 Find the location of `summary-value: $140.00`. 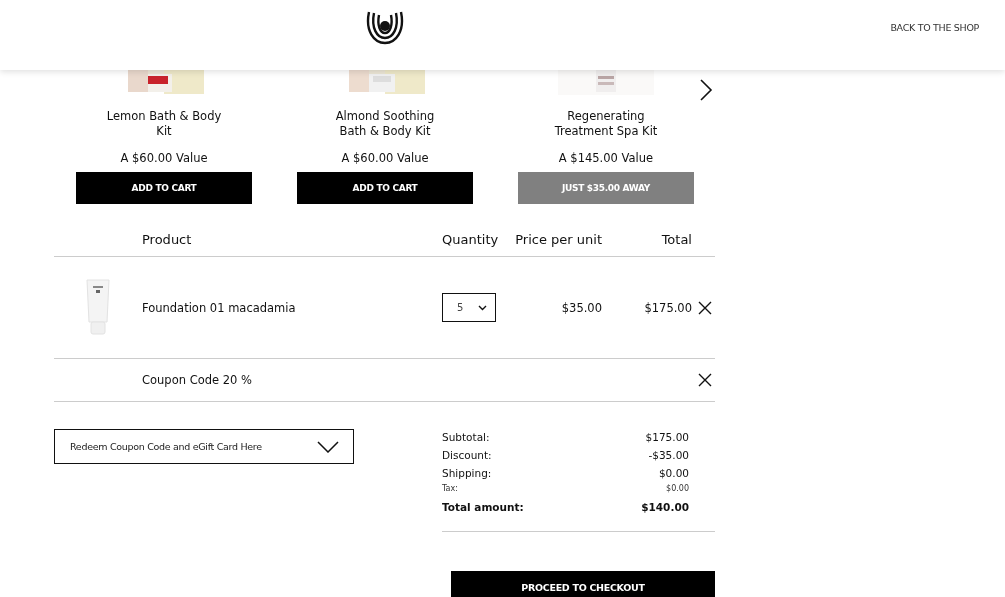

summary-value: $140.00 is located at coordinates (665, 507).